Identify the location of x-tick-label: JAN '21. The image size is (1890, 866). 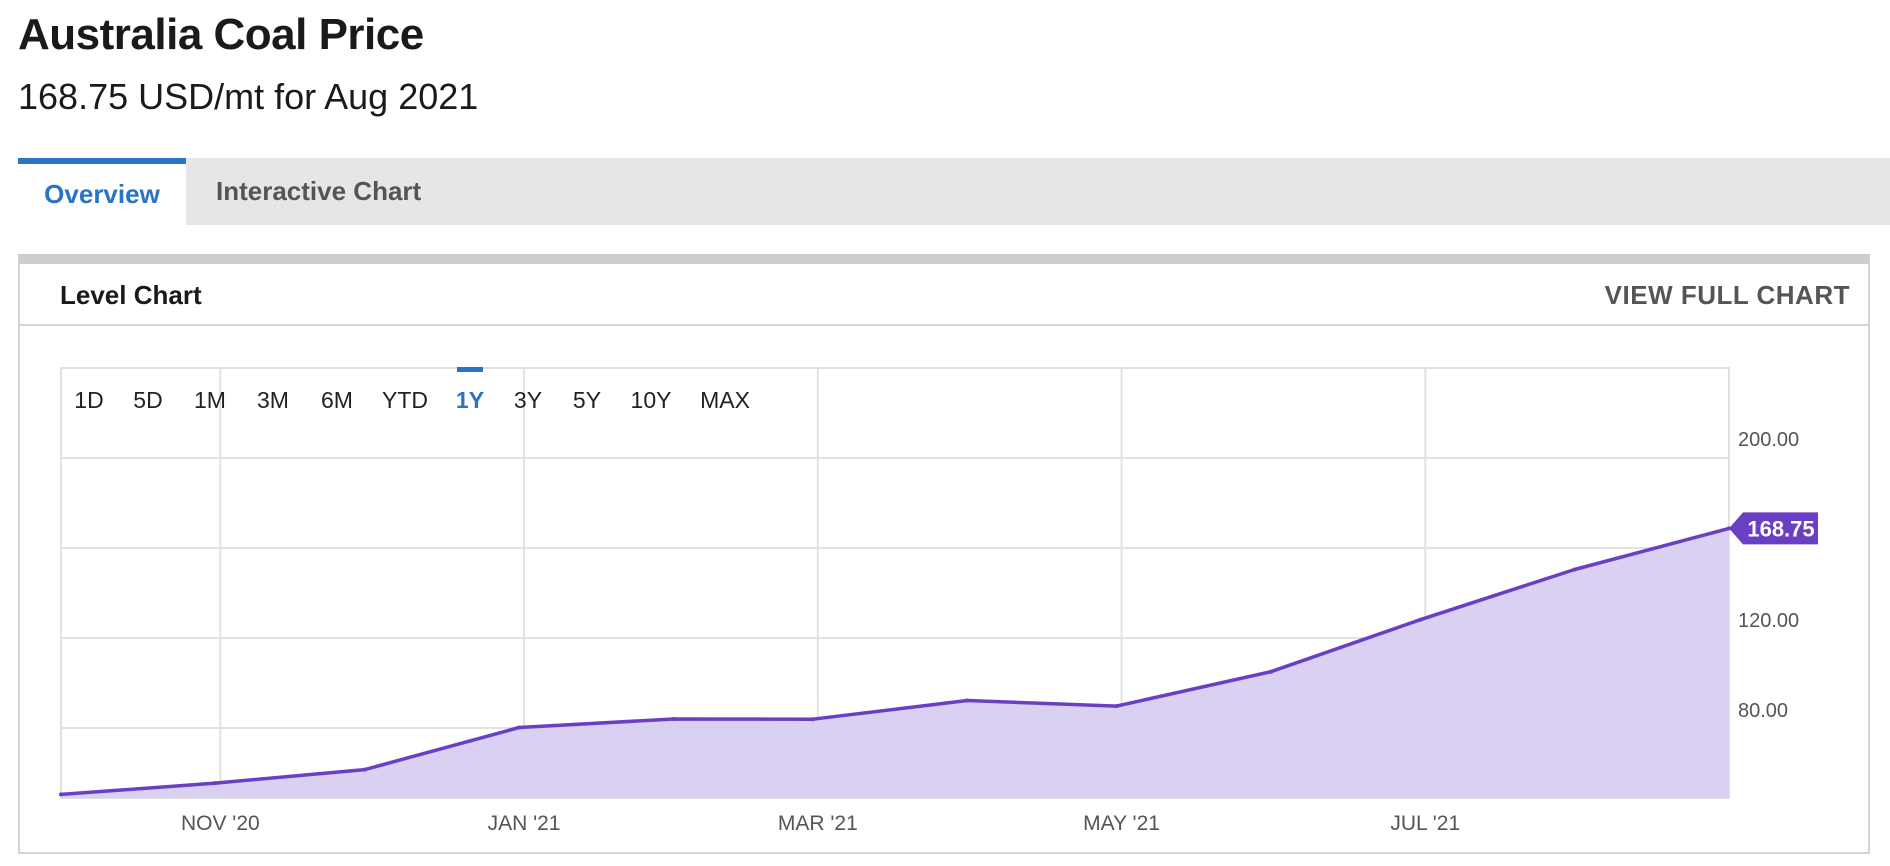
(524, 823).